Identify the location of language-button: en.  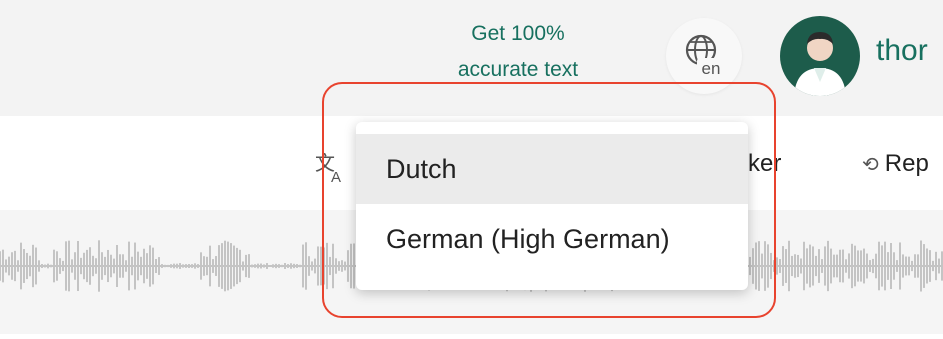
(704, 56).